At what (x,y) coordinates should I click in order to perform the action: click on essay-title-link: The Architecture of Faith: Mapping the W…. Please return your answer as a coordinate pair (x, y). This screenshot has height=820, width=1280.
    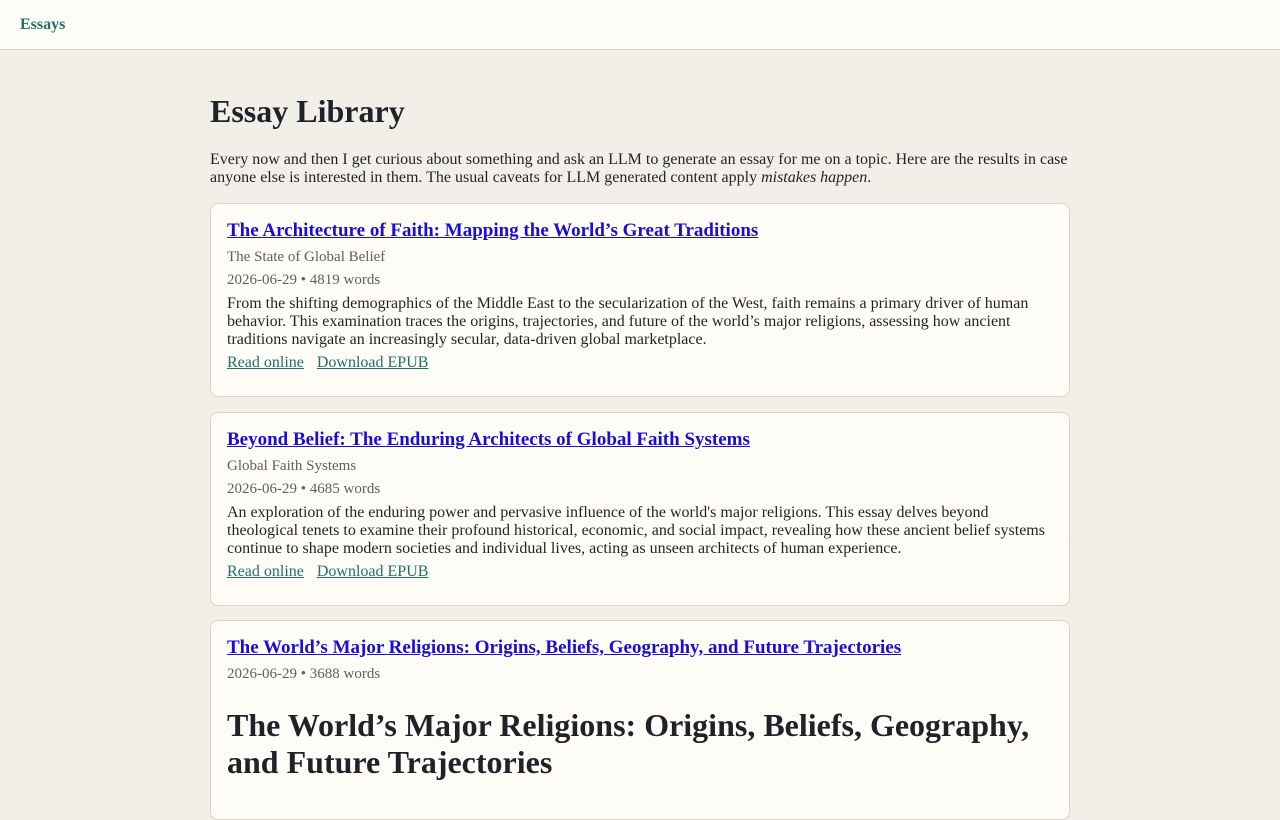
    Looking at the image, I should click on (640, 231).